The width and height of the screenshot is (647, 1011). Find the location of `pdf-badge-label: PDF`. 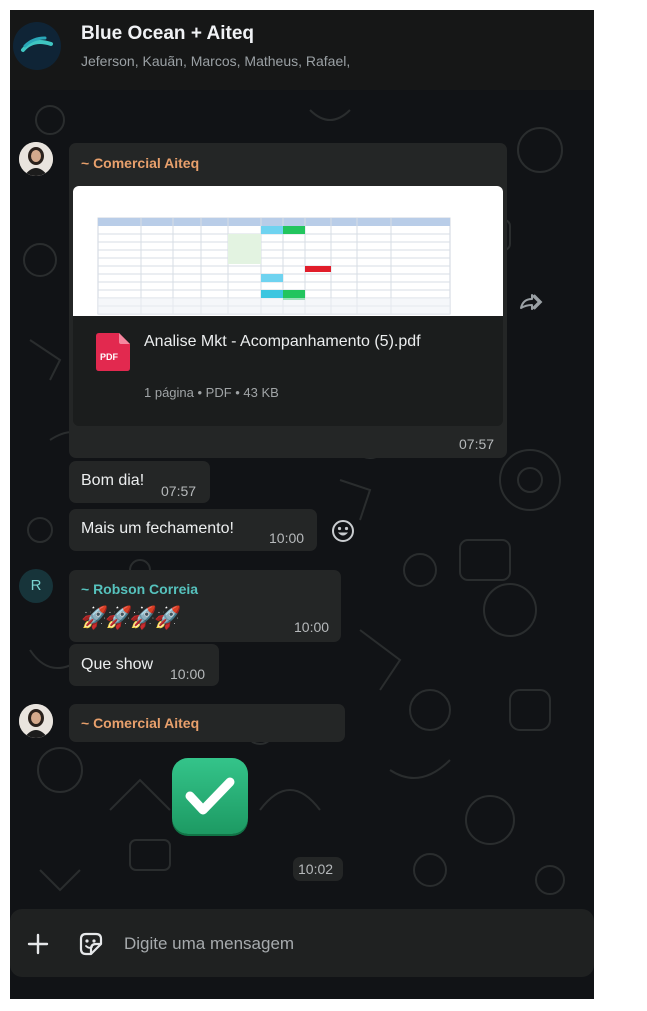

pdf-badge-label: PDF is located at coordinates (109, 357).